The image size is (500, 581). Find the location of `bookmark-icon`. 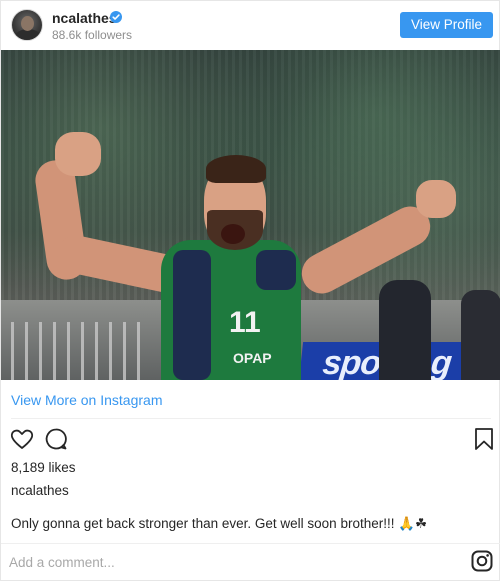

bookmark-icon is located at coordinates (484, 439).